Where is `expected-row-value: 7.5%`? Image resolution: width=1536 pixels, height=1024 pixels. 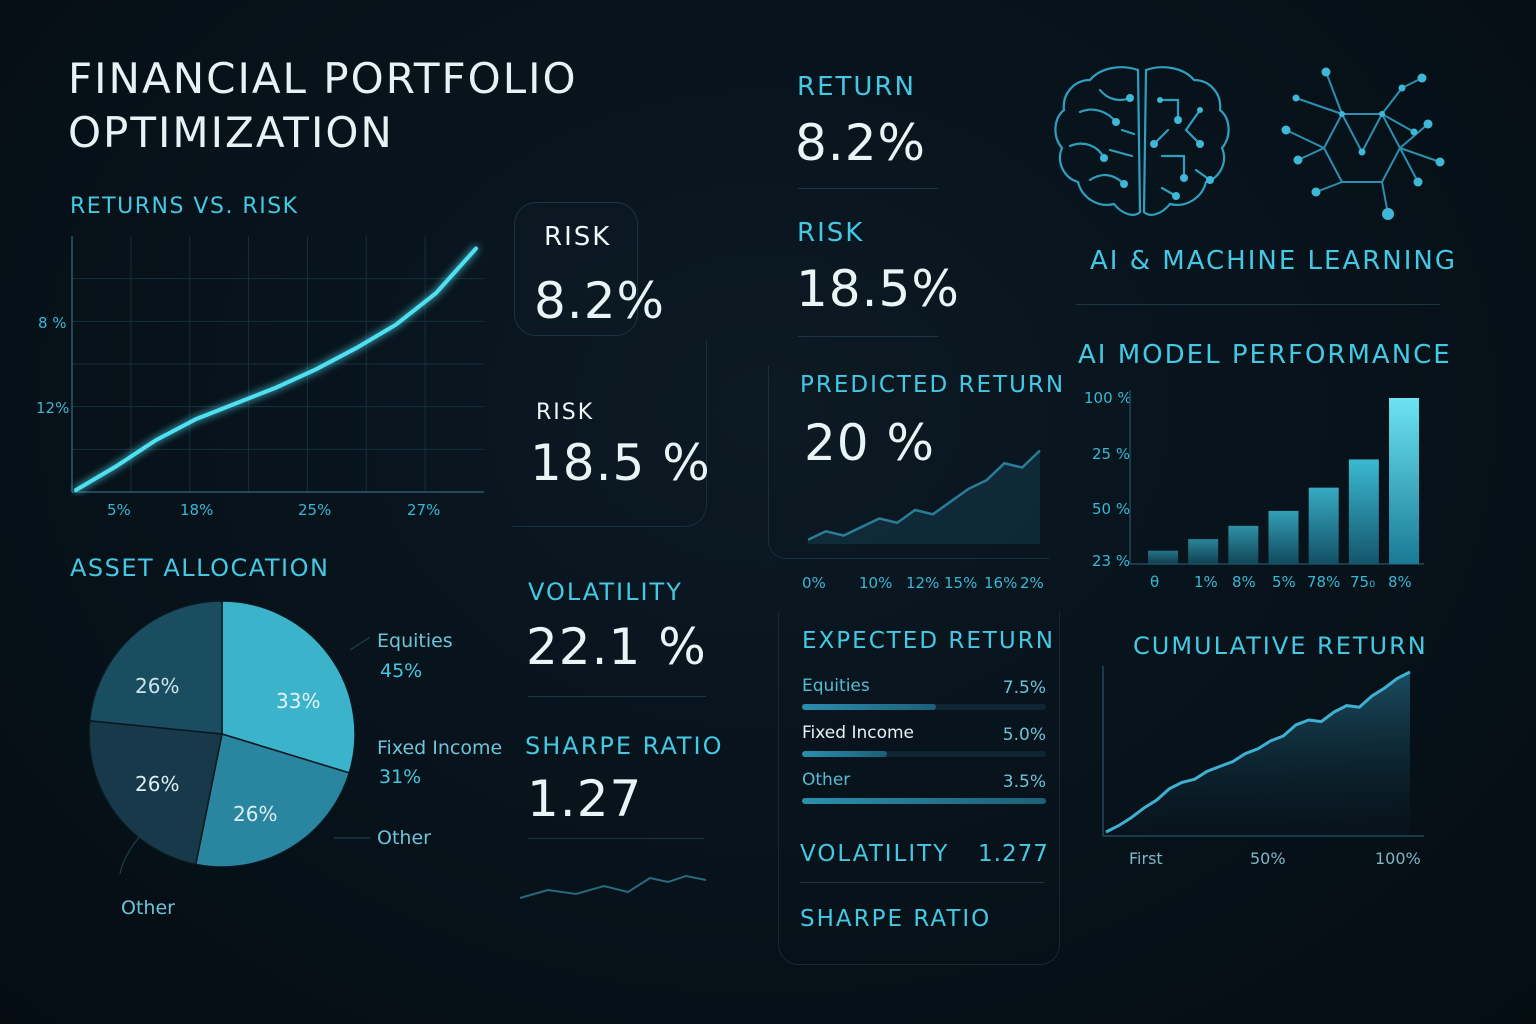
expected-row-value: 7.5% is located at coordinates (1024, 688).